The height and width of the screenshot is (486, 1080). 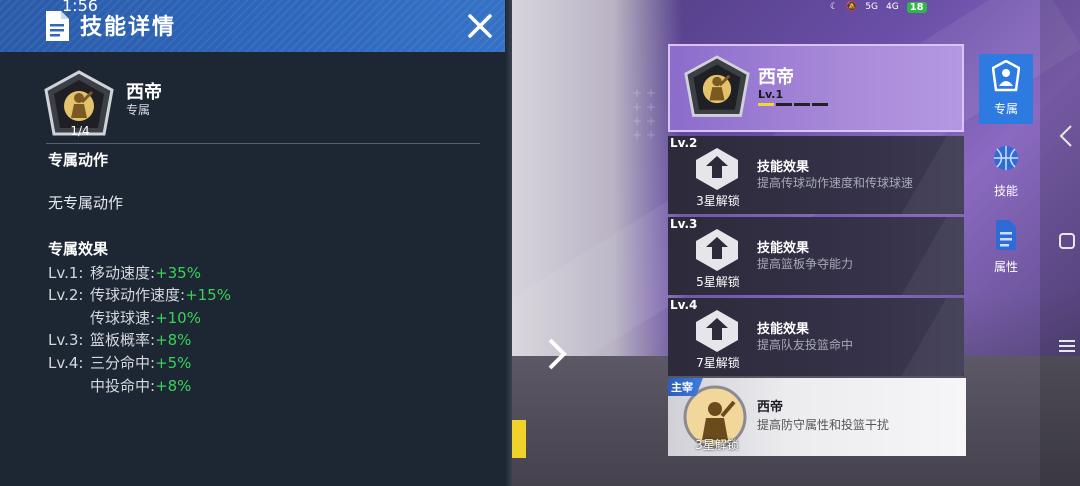 I want to click on effect-label: 移动速度:, so click(x=123, y=273).